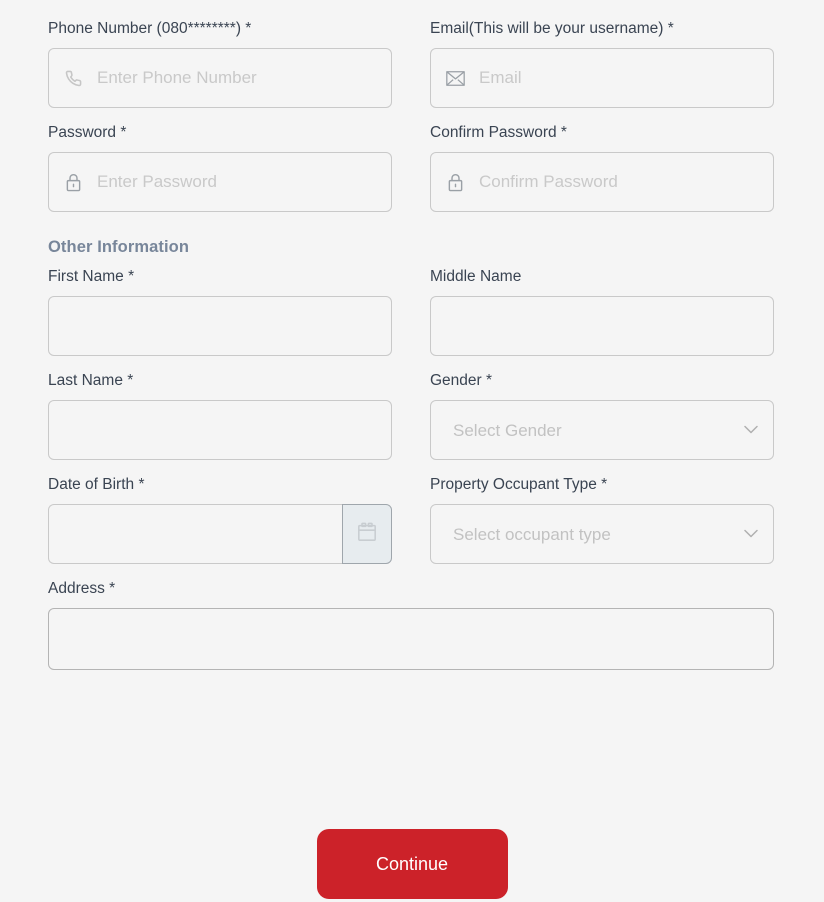 The height and width of the screenshot is (902, 824). I want to click on field-password: Password *, so click(220, 167).